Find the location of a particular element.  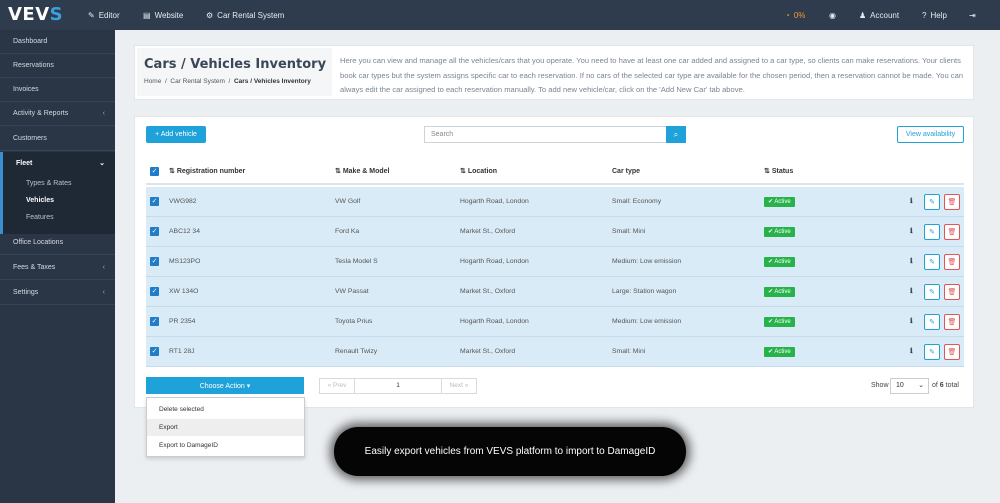

sort-icon: ⇅ is located at coordinates (463, 171).